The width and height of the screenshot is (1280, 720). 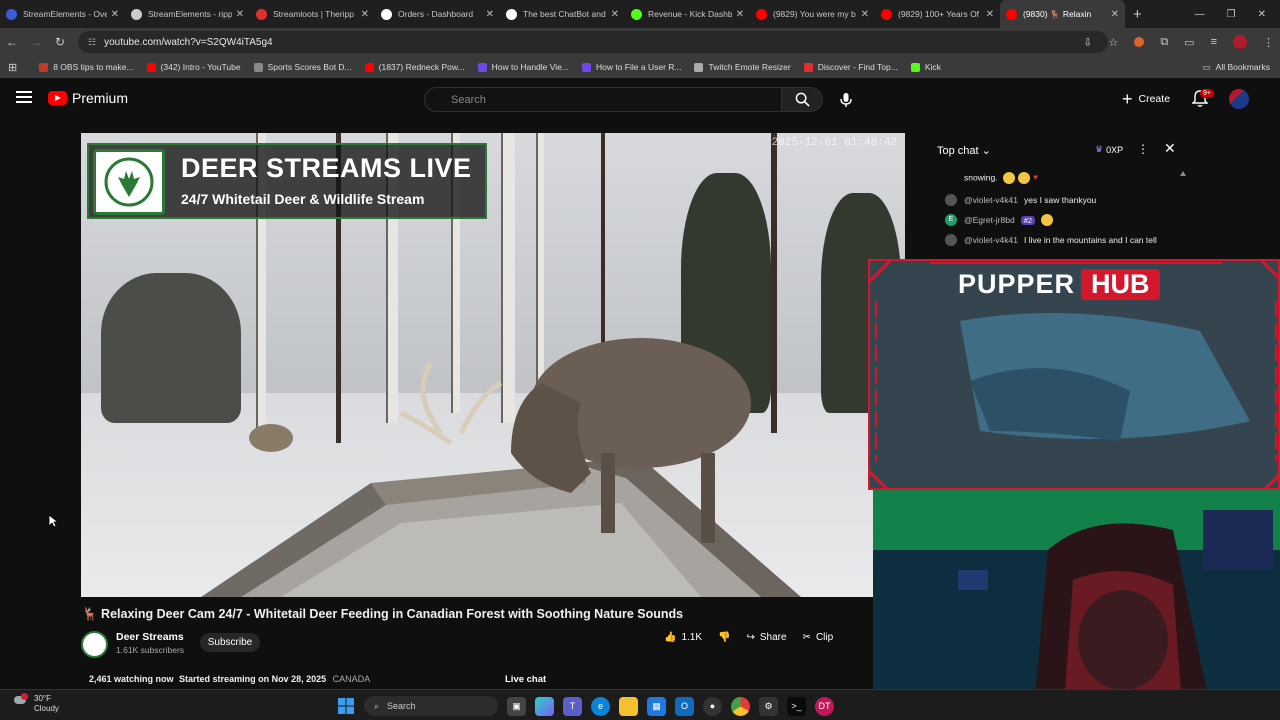 I want to click on media-icon: ≡, so click(x=1214, y=42).